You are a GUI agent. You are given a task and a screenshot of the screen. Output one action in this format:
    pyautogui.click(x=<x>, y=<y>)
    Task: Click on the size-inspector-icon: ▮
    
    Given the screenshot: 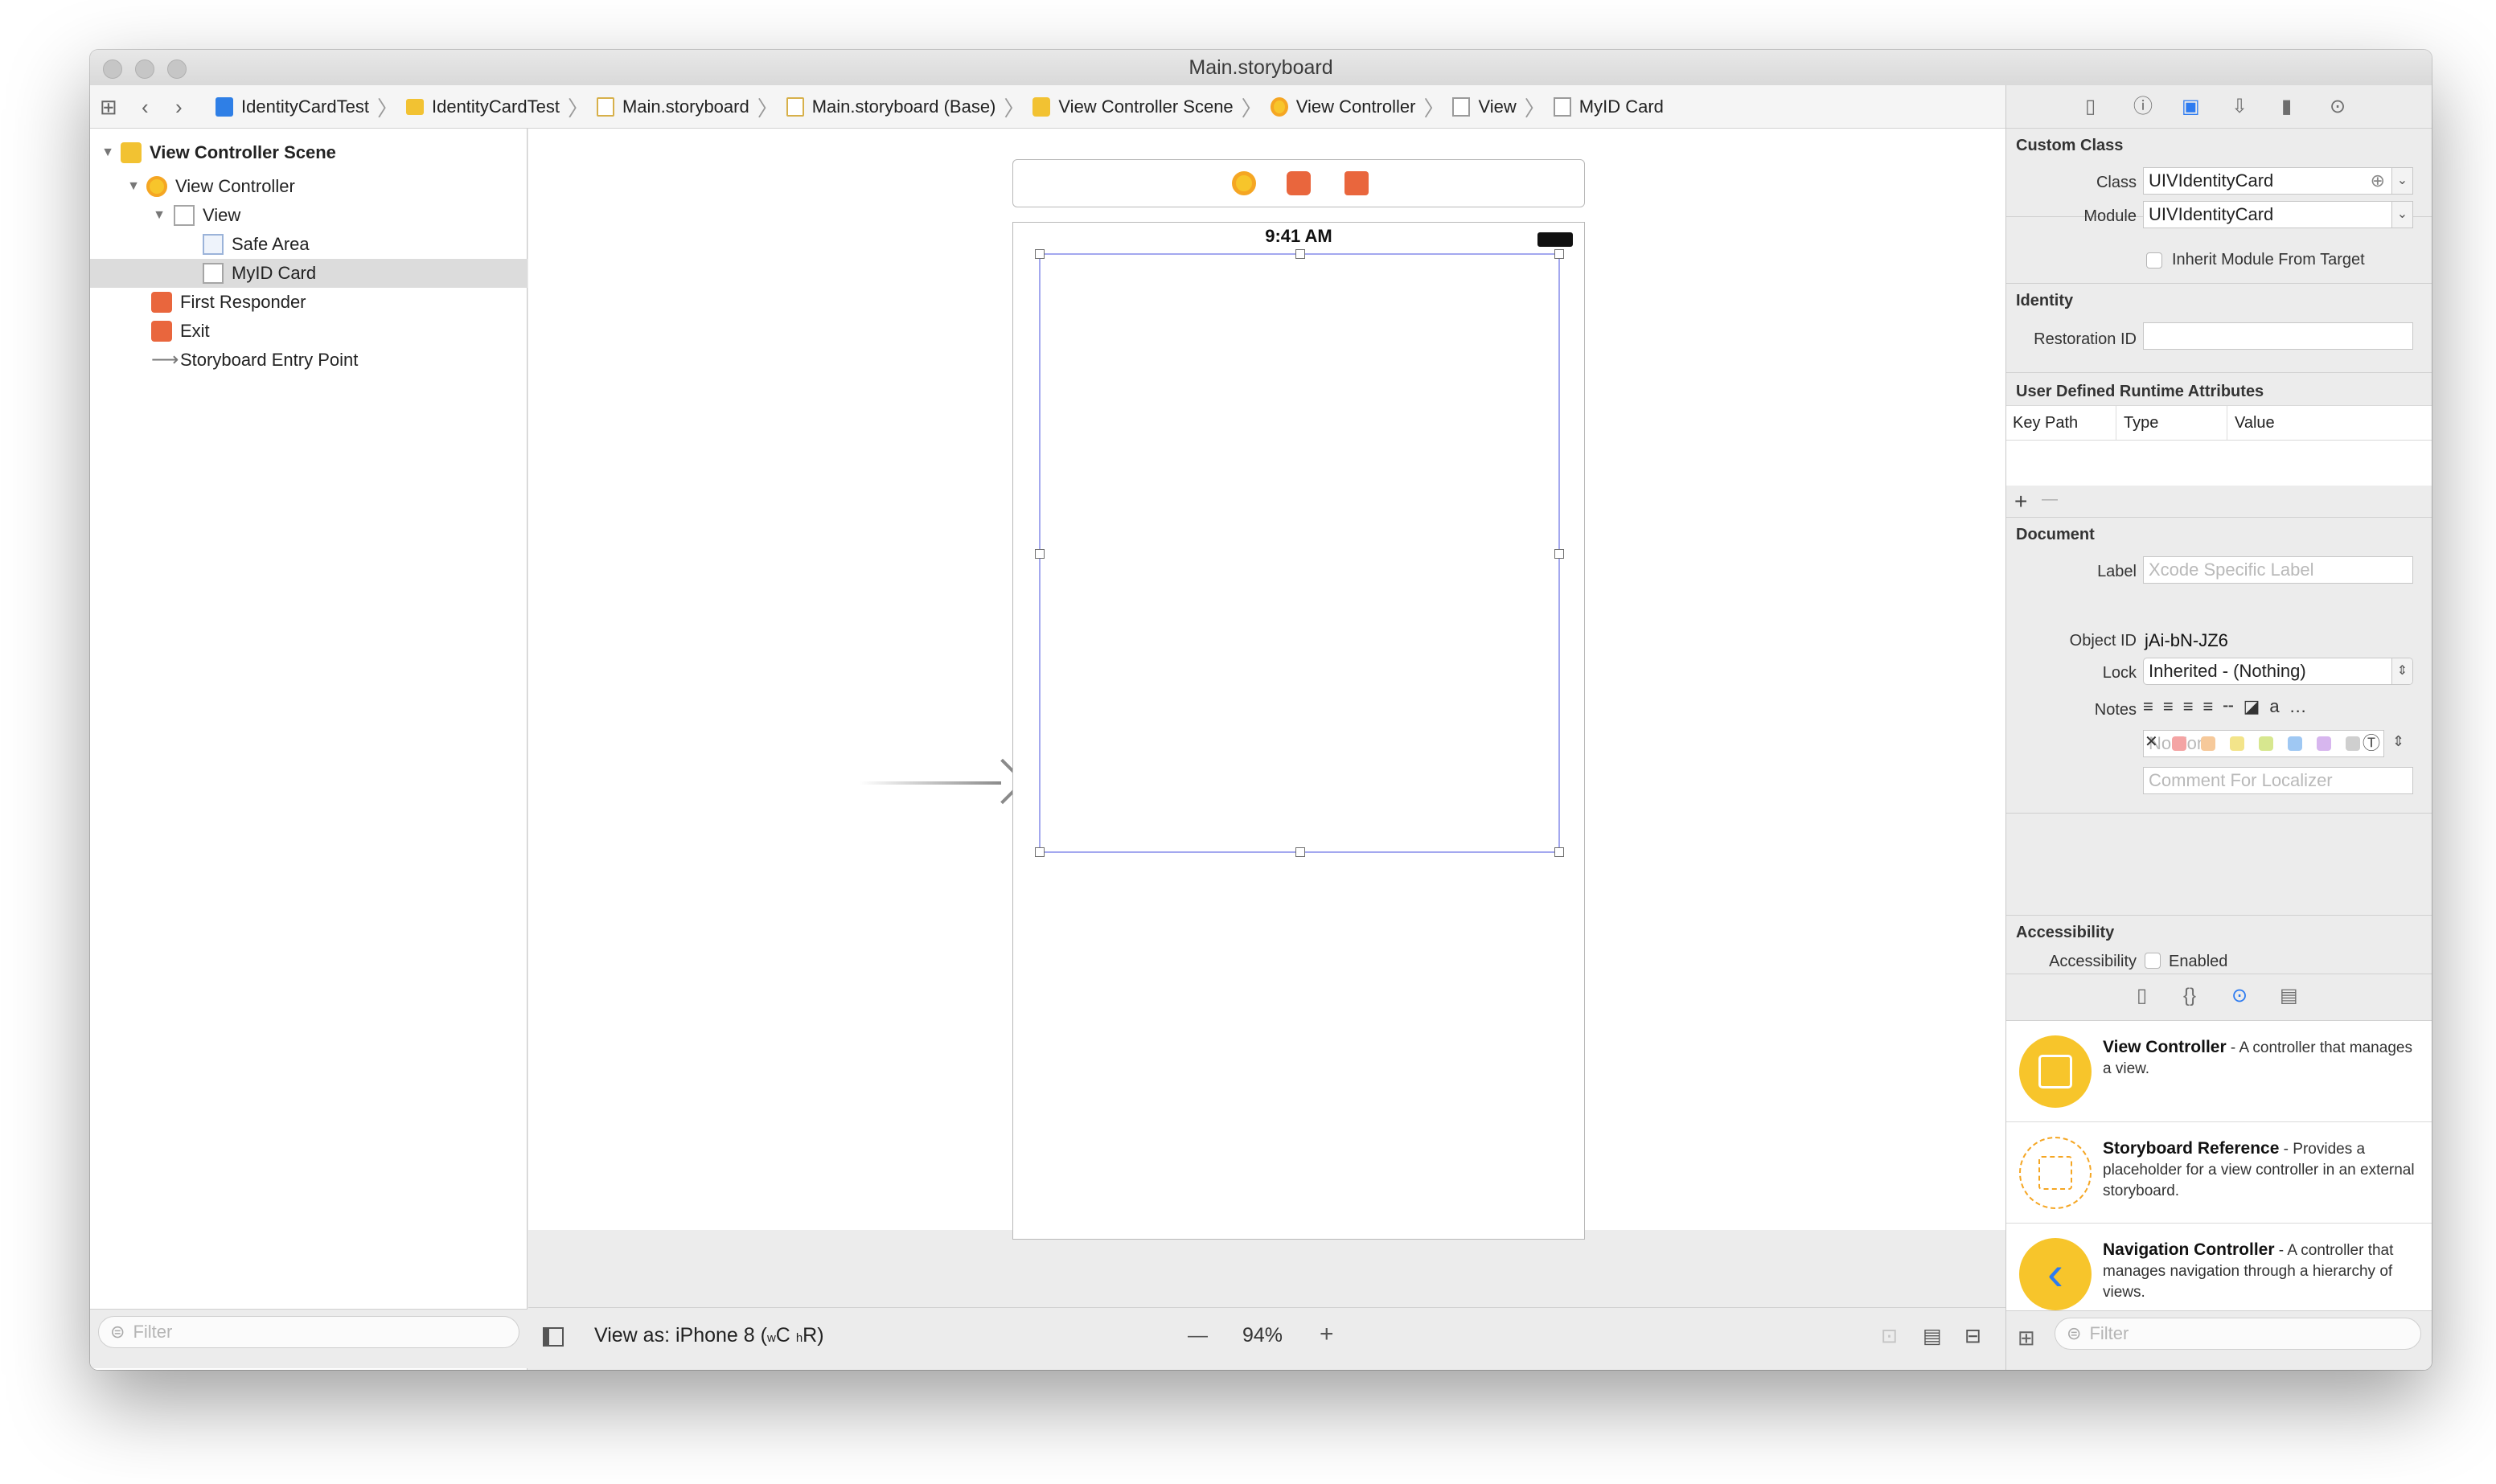 What is the action you would take?
    pyautogui.click(x=2286, y=107)
    